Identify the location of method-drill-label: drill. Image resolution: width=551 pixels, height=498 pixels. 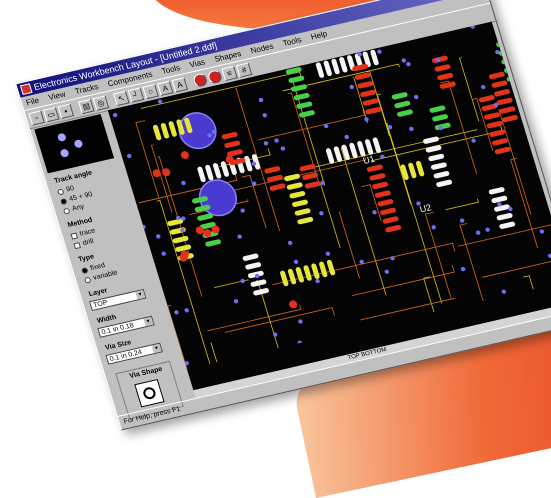
(88, 243).